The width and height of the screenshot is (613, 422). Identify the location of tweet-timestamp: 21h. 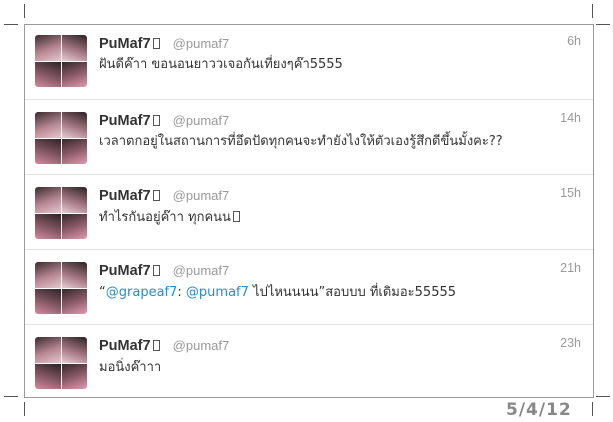
(570, 268).